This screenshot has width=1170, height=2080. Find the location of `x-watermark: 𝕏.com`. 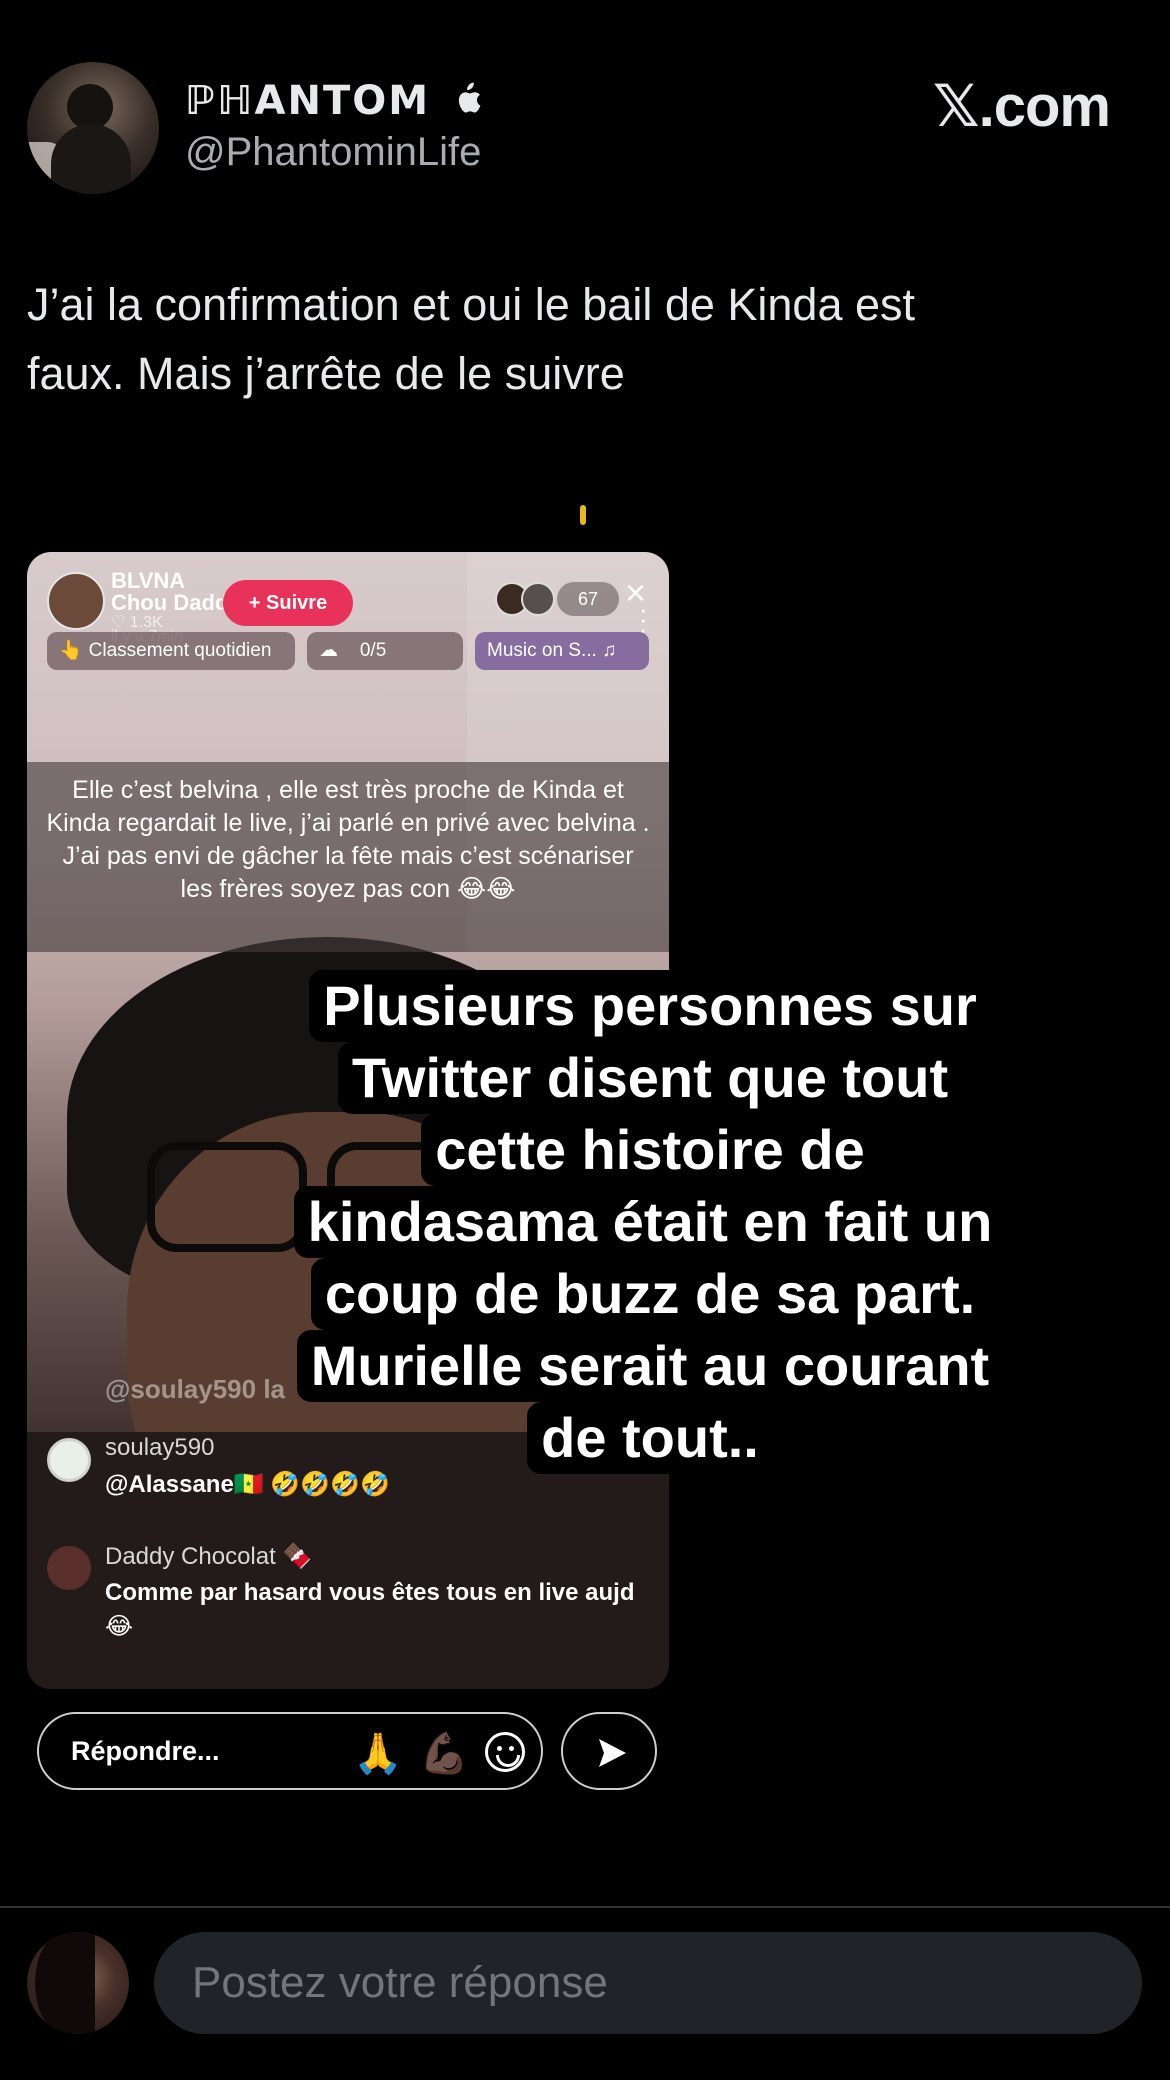

x-watermark: 𝕏.com is located at coordinates (1021, 106).